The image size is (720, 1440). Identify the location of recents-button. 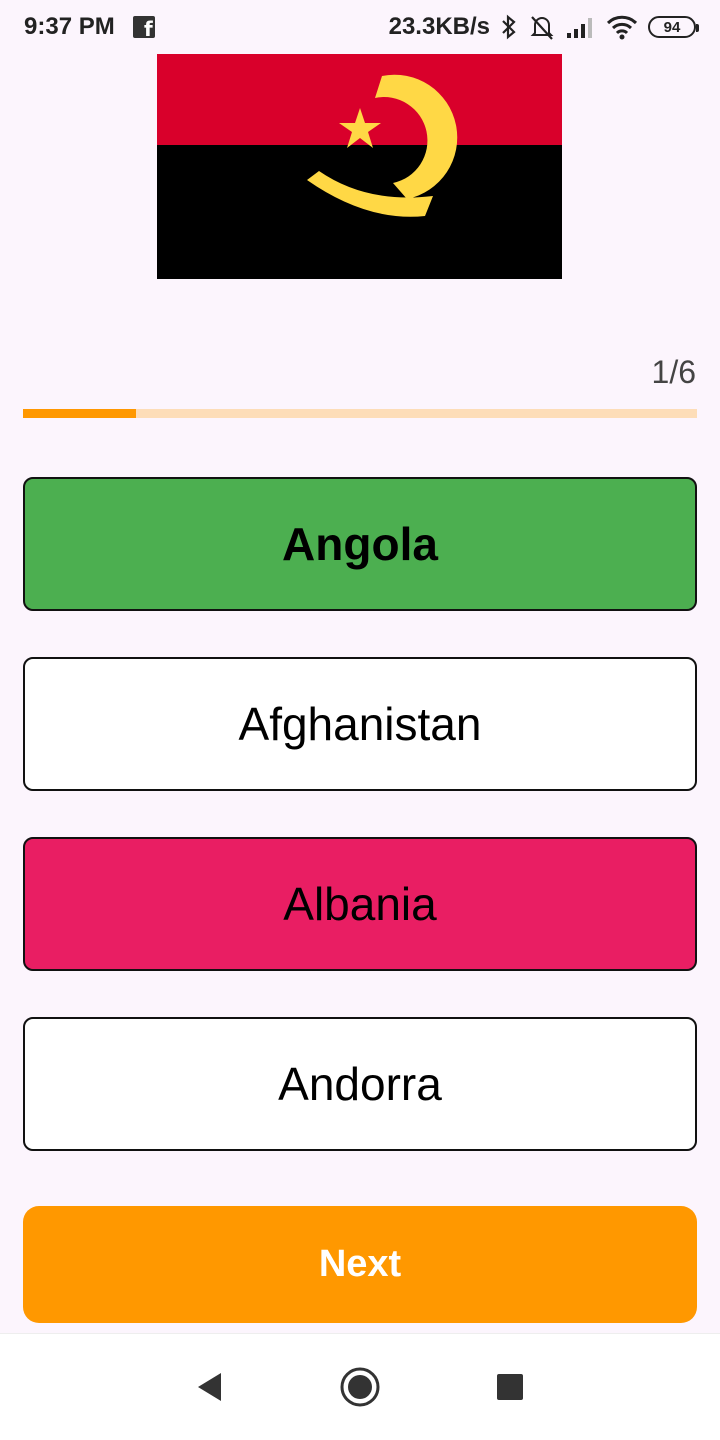
(510, 1387).